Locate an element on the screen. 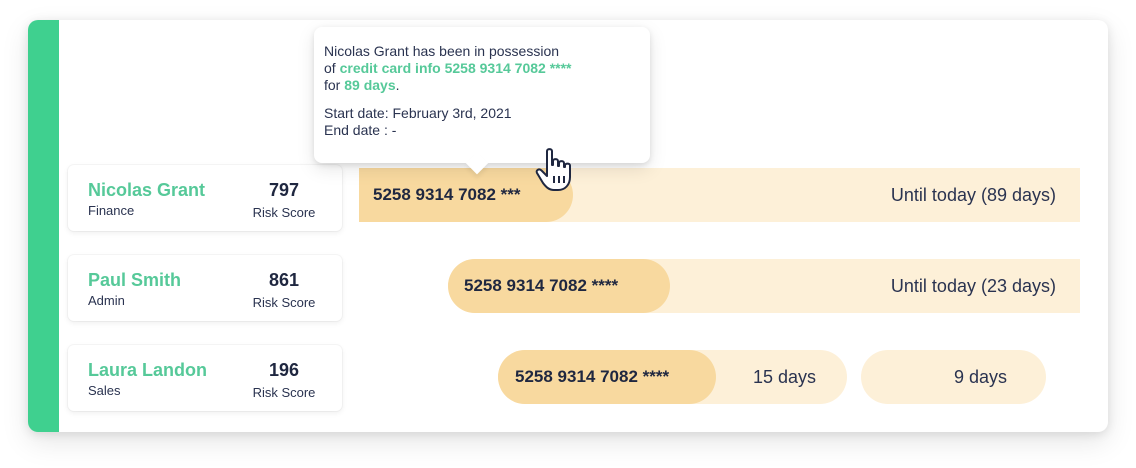 This screenshot has height=468, width=1136. duration-label: 9 days is located at coordinates (981, 377).